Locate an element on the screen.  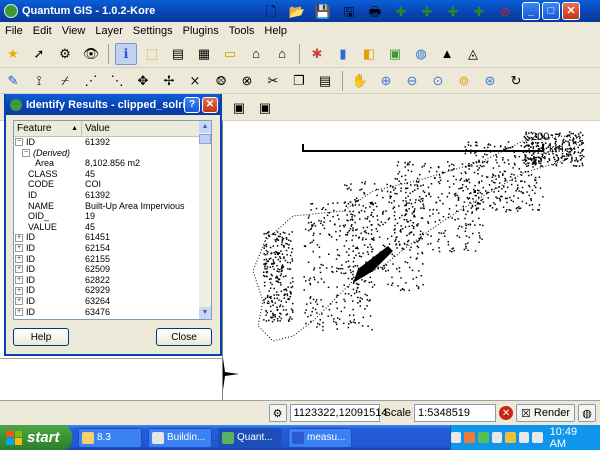
menu-view: View is located at coordinates (74, 31).